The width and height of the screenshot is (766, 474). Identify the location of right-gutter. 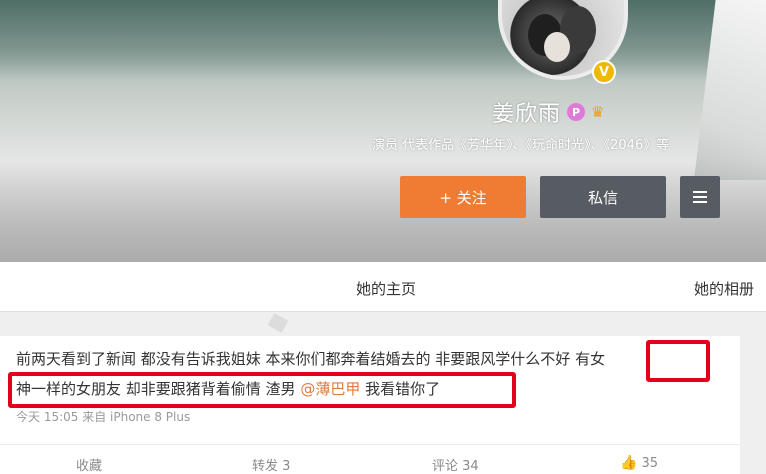
(753, 405).